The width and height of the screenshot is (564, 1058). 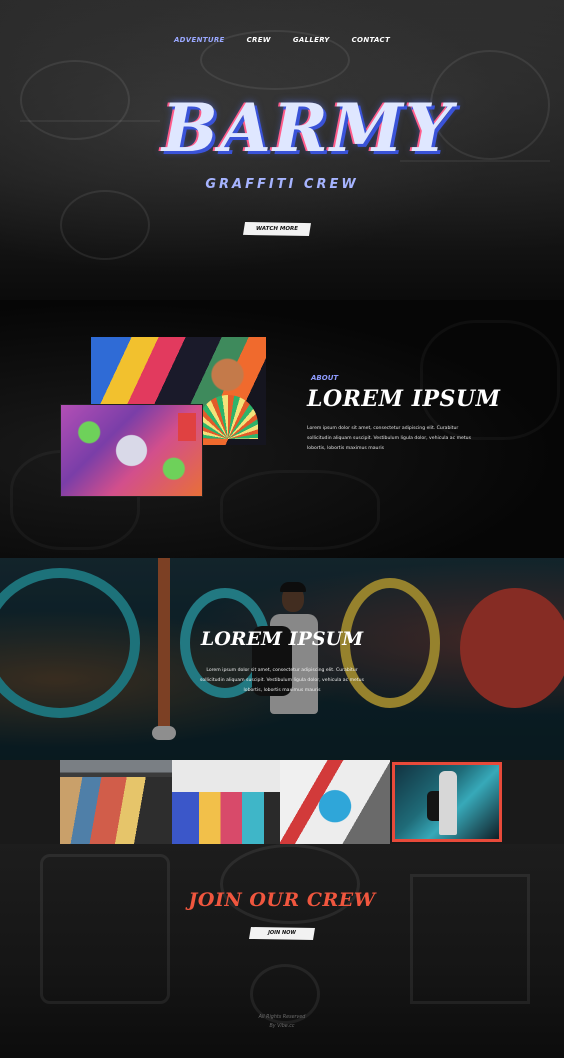 I want to click on brand-logo: BARMY, so click(x=308, y=128).